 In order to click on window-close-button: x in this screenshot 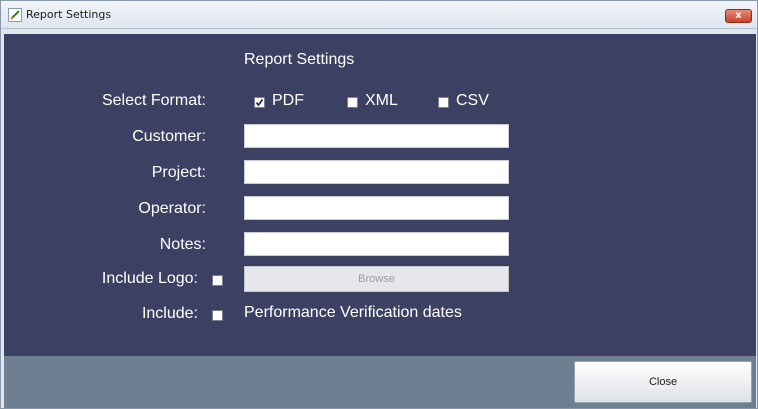, I will do `click(738, 16)`.